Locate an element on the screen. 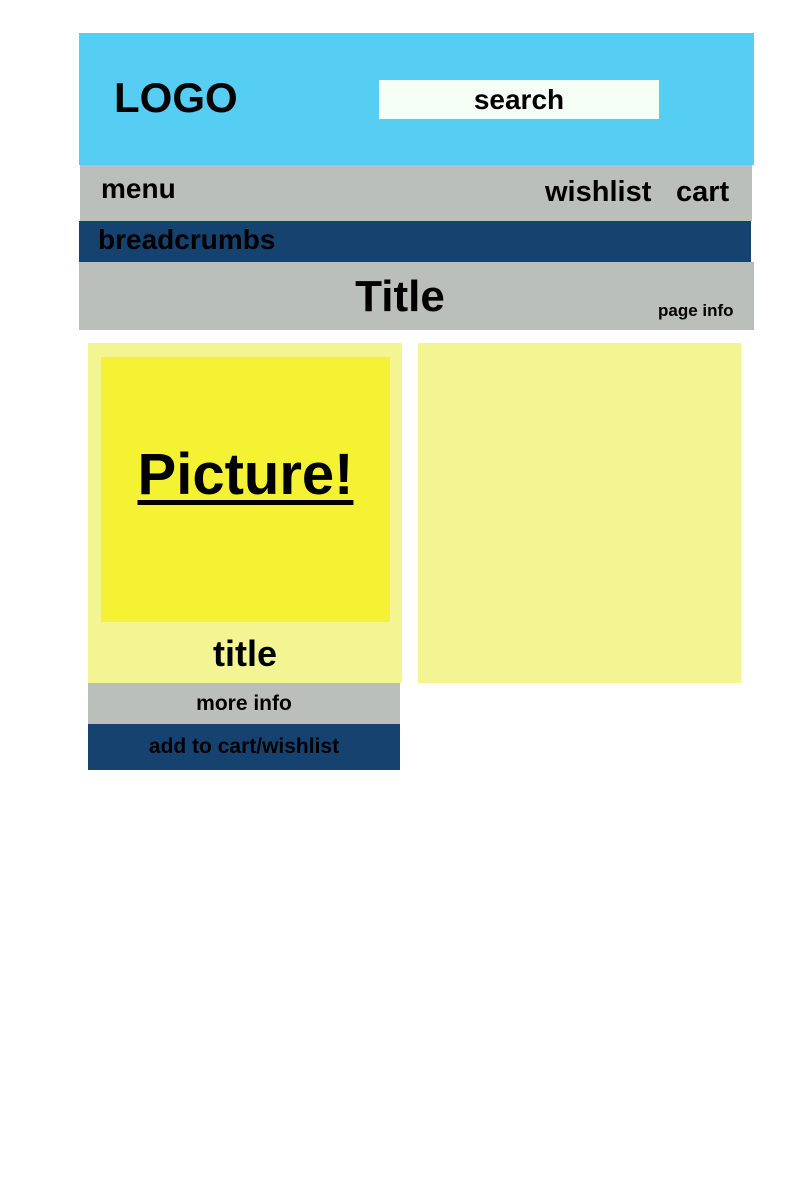 The height and width of the screenshot is (1200, 800). more-info-button: more info is located at coordinates (244, 703).